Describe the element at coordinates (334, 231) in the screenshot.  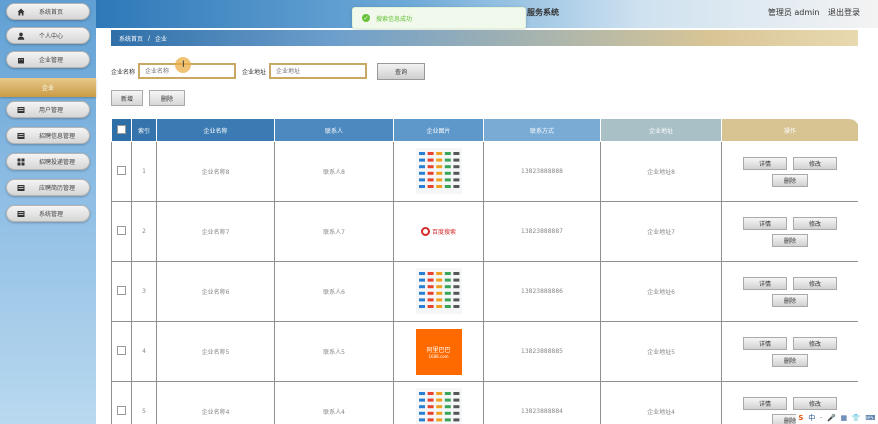
I see `row-contact: 联系人7` at that location.